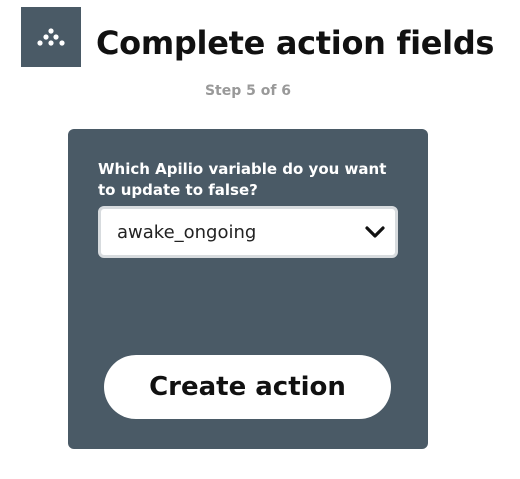 This screenshot has width=520, height=479. I want to click on step-indicator: Step 5 of 6, so click(248, 91).